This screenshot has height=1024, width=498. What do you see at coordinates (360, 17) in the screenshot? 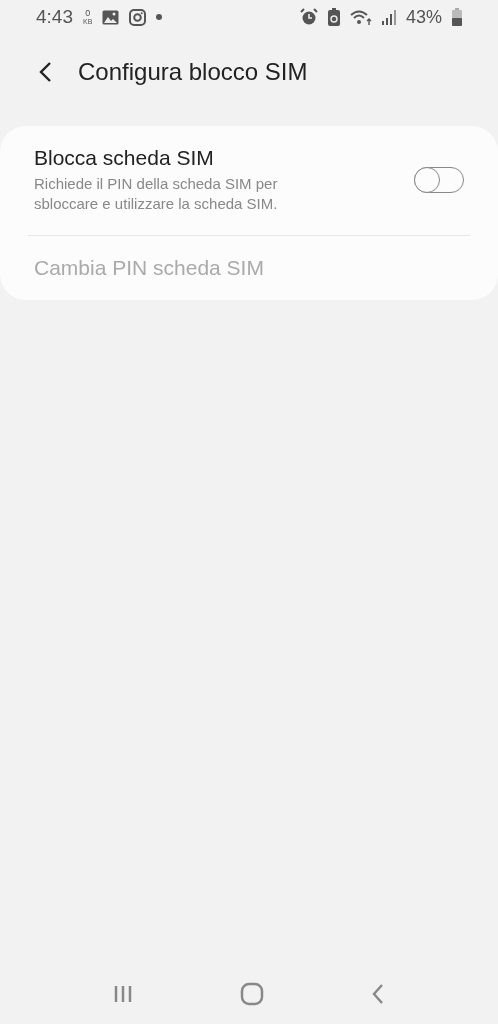
I see `wifi-icon` at bounding box center [360, 17].